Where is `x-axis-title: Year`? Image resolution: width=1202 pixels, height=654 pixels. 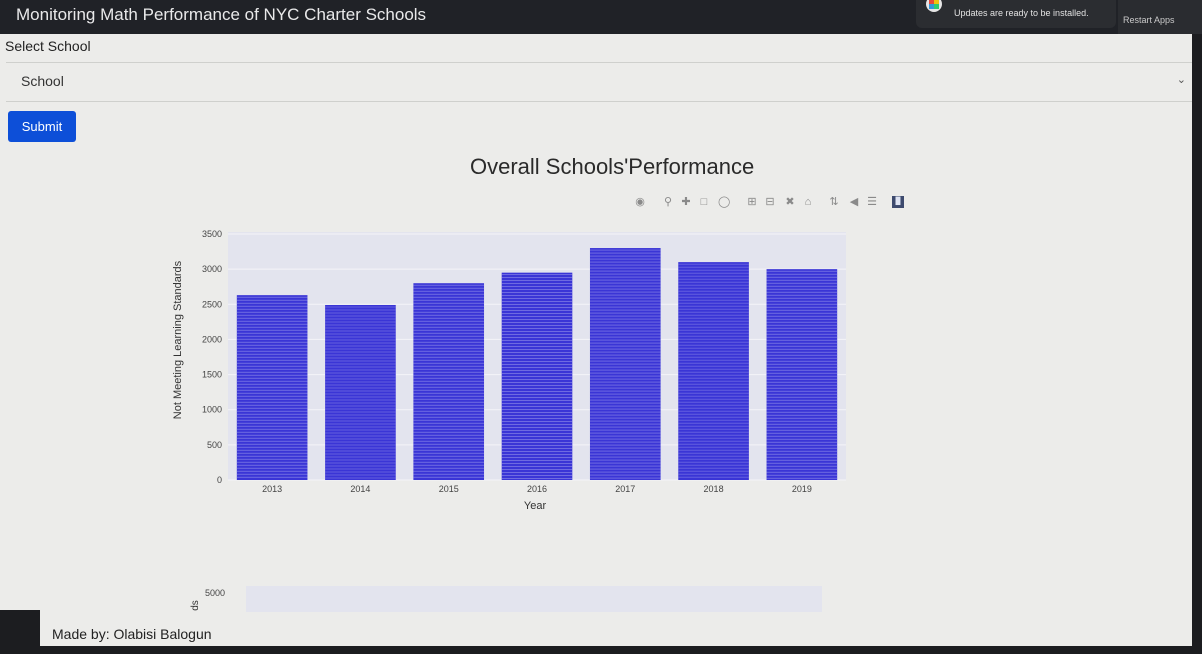
x-axis-title: Year is located at coordinates (535, 506).